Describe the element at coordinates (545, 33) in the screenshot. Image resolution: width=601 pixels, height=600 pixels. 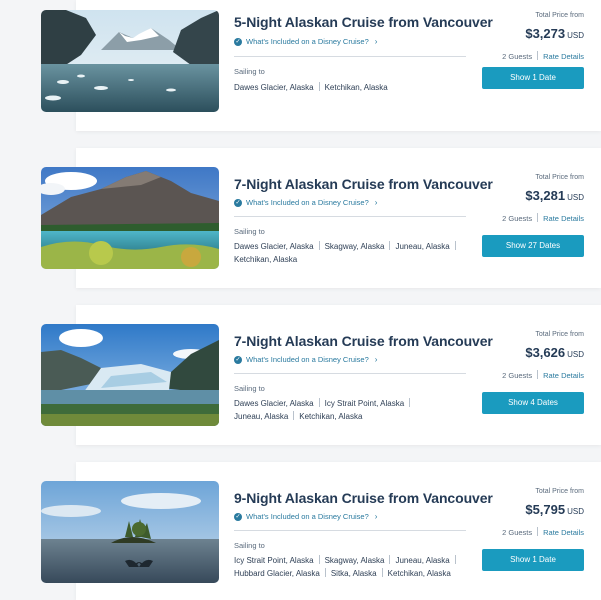
I see `price-amount: $3,273` at that location.